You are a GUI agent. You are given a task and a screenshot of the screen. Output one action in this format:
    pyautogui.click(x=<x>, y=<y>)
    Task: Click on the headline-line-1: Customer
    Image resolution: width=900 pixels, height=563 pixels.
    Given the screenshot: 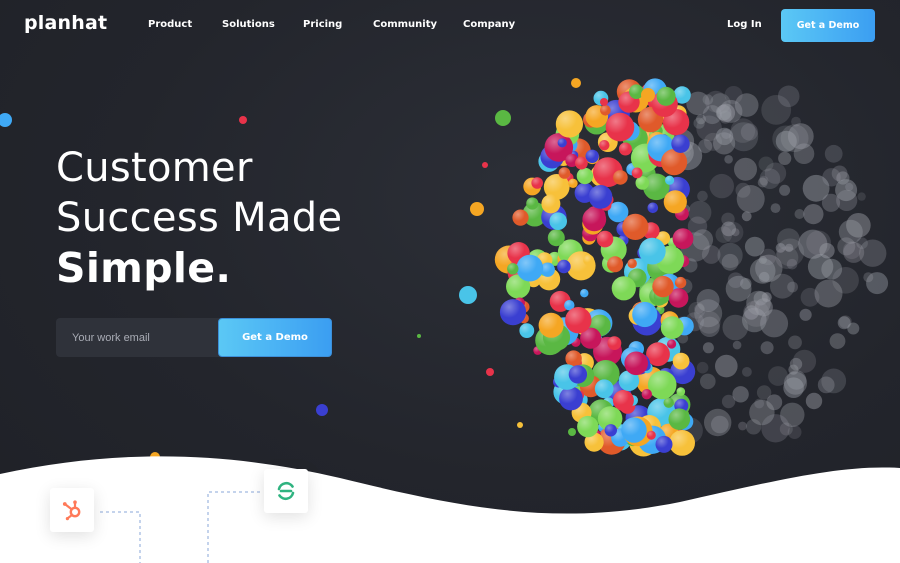 What is the action you would take?
    pyautogui.click(x=154, y=168)
    